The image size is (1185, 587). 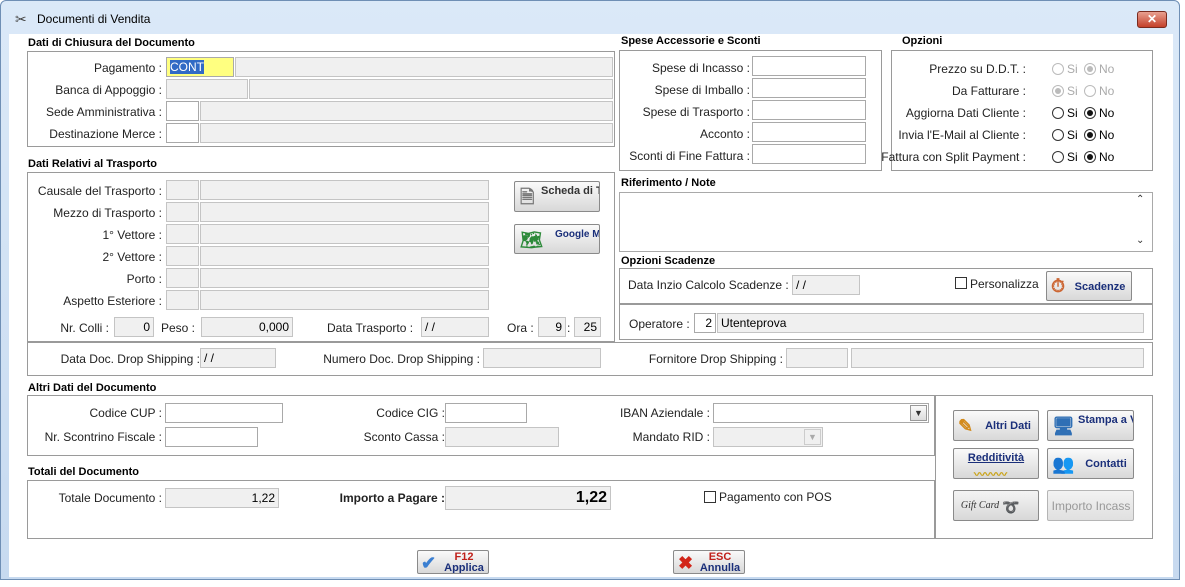 What do you see at coordinates (696, 112) in the screenshot?
I see `spese-trasporto-label: Spese di Trasporto :` at bounding box center [696, 112].